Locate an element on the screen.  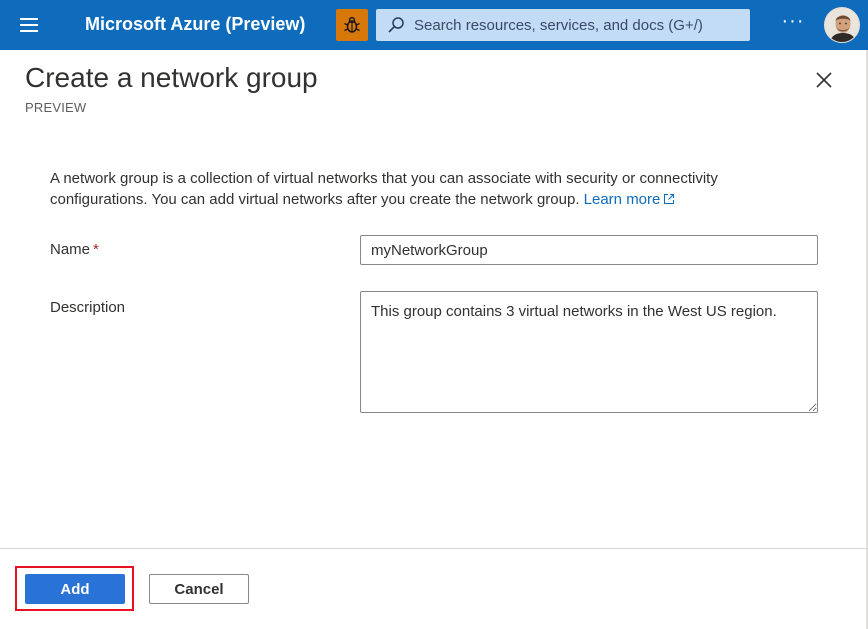
close-button is located at coordinates (824, 80).